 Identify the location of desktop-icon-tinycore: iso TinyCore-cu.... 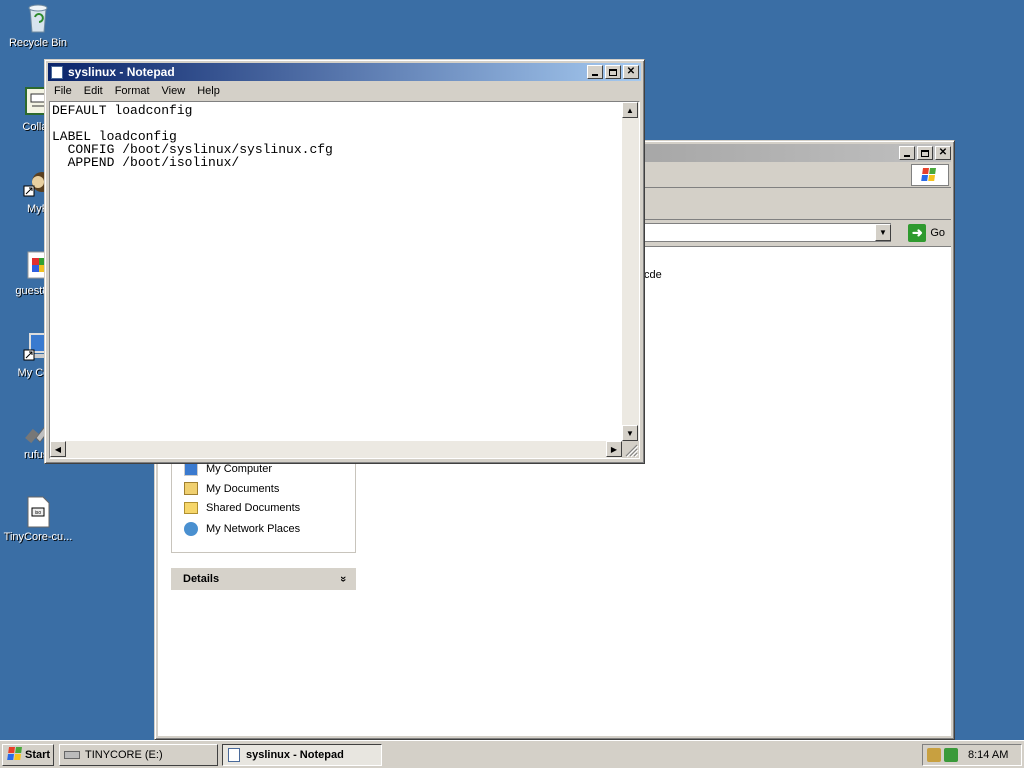
(38, 520).